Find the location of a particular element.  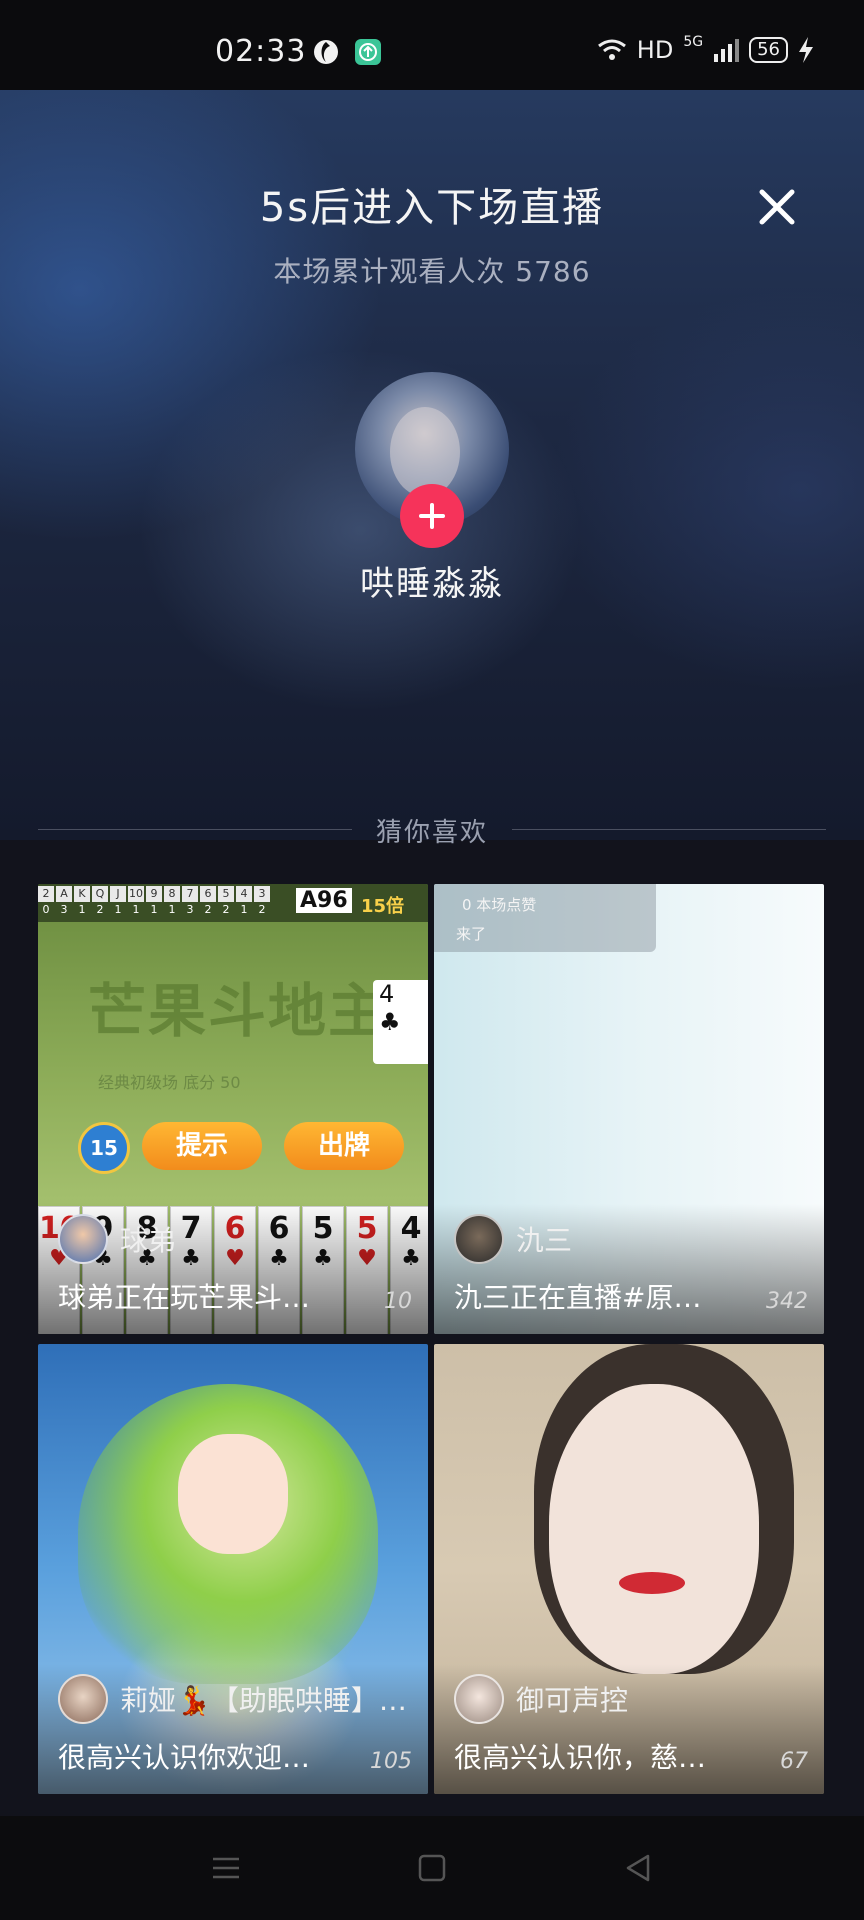

counter-rank: 3 is located at coordinates (262, 894).